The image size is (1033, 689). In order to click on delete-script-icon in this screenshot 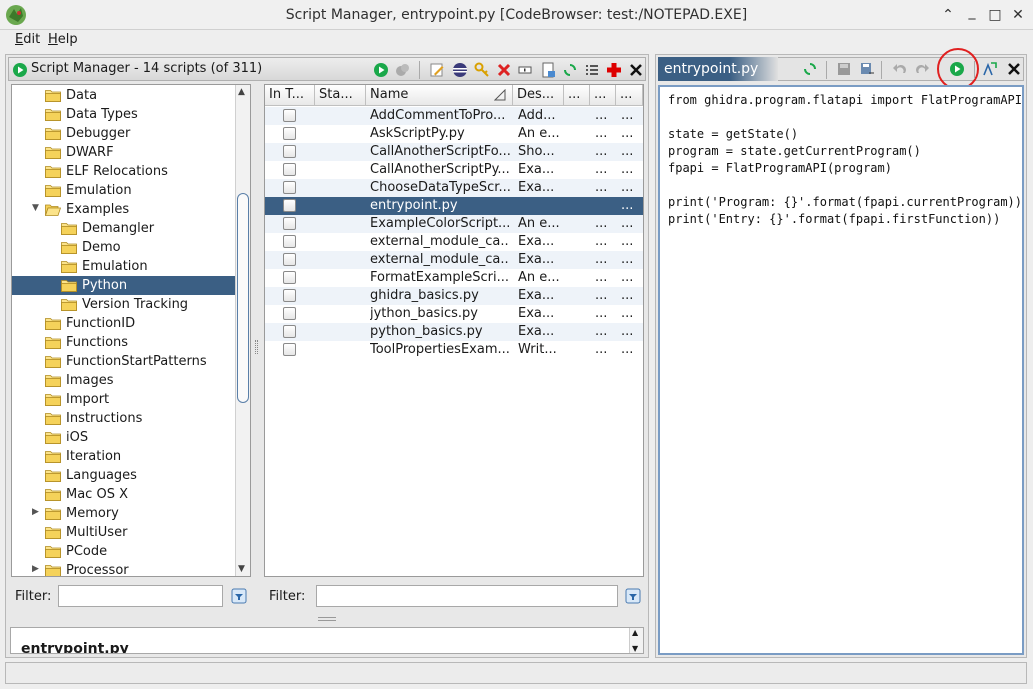, I will do `click(504, 70)`.